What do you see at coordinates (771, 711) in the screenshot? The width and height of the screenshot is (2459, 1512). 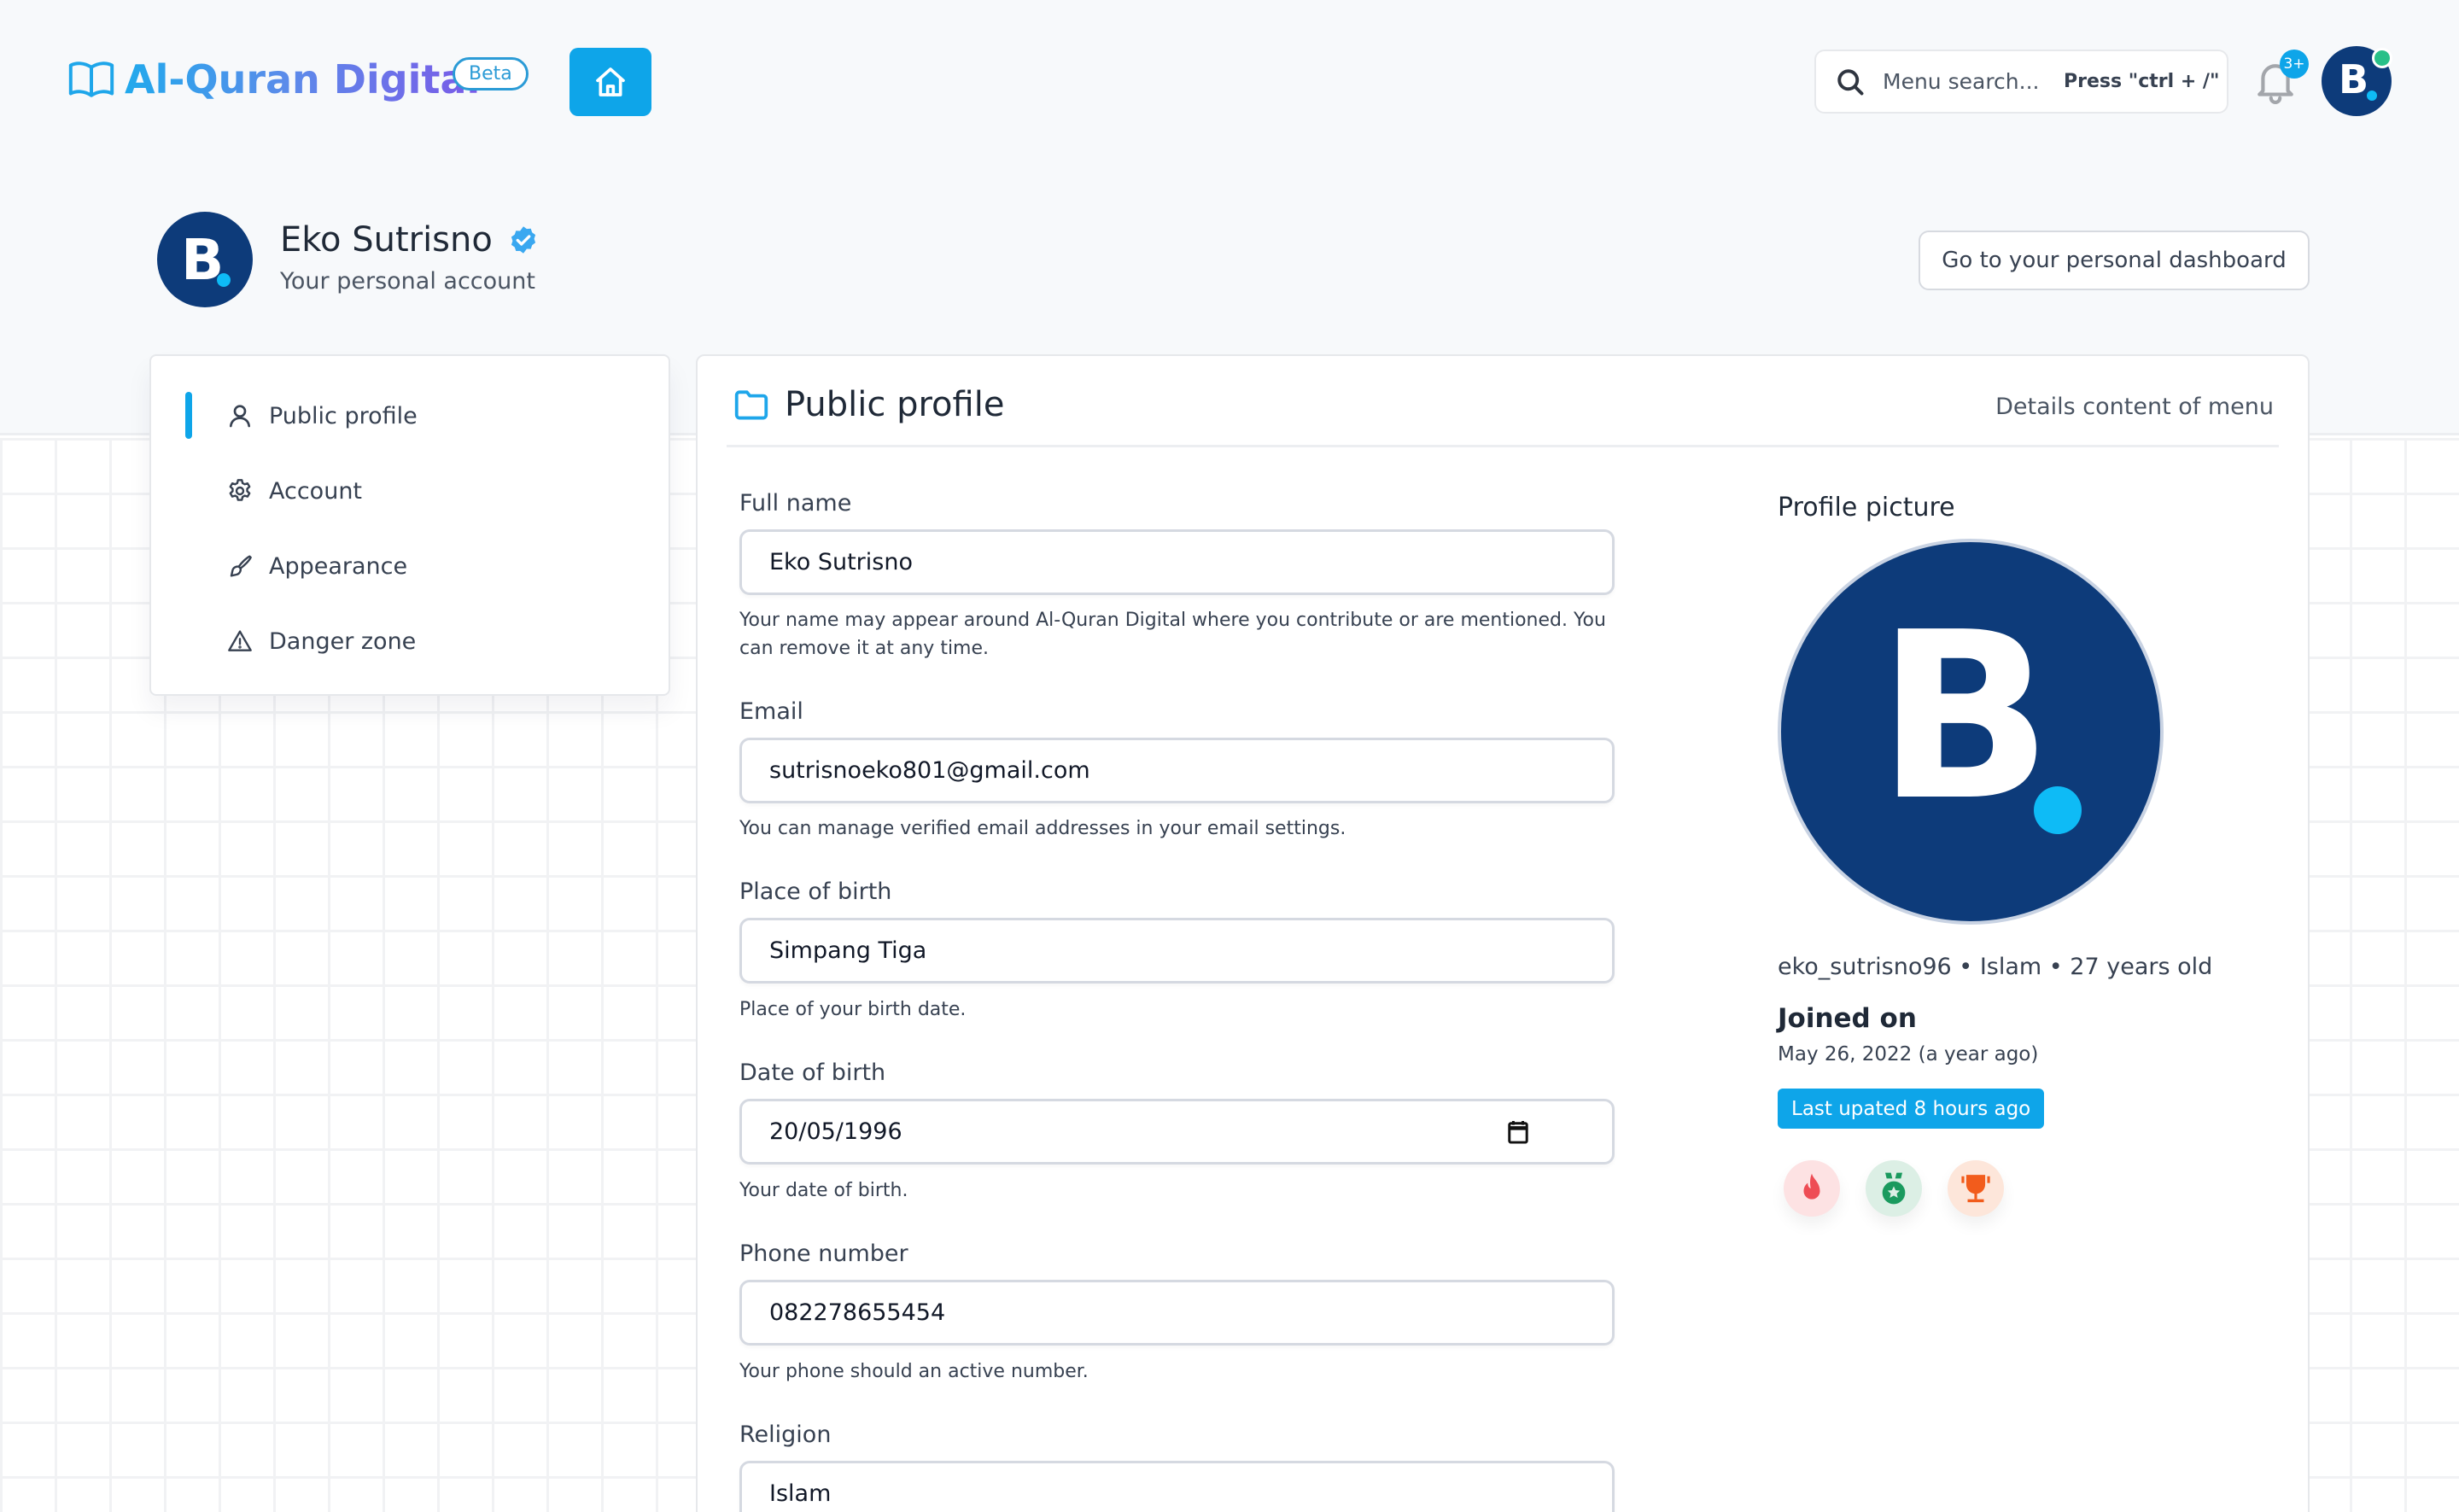 I see `email-label: Email` at bounding box center [771, 711].